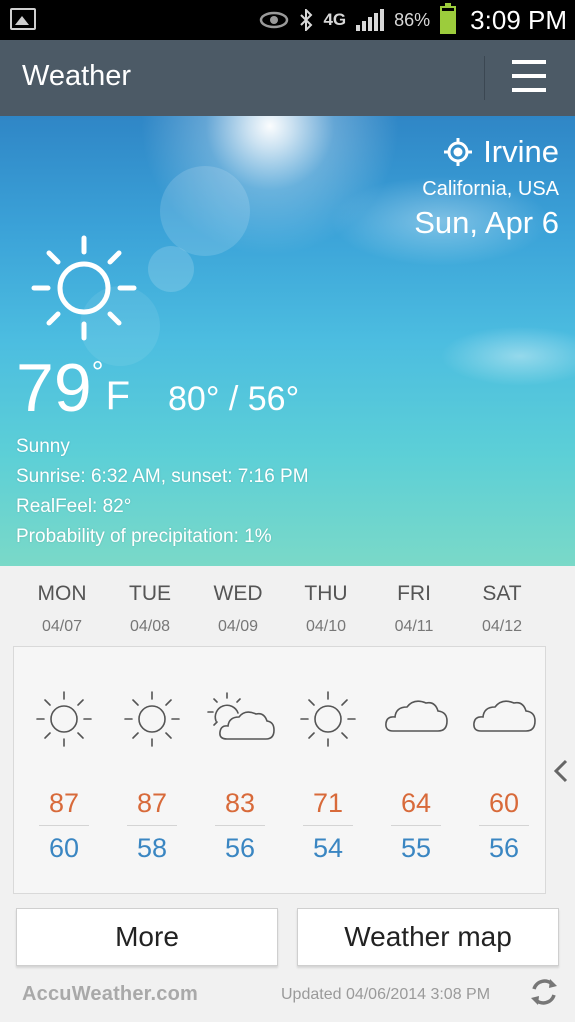 This screenshot has height=1022, width=575. What do you see at coordinates (110, 994) in the screenshot?
I see `accuweather-logo: AccuWeather.com` at bounding box center [110, 994].